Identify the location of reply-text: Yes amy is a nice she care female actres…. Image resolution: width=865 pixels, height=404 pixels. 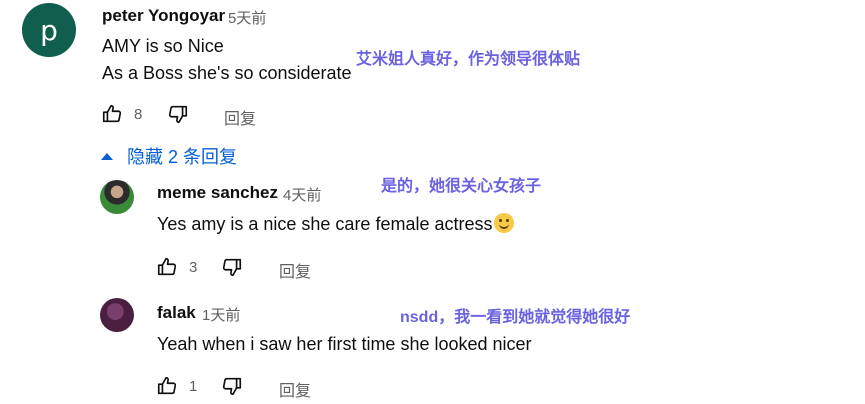
(335, 224).